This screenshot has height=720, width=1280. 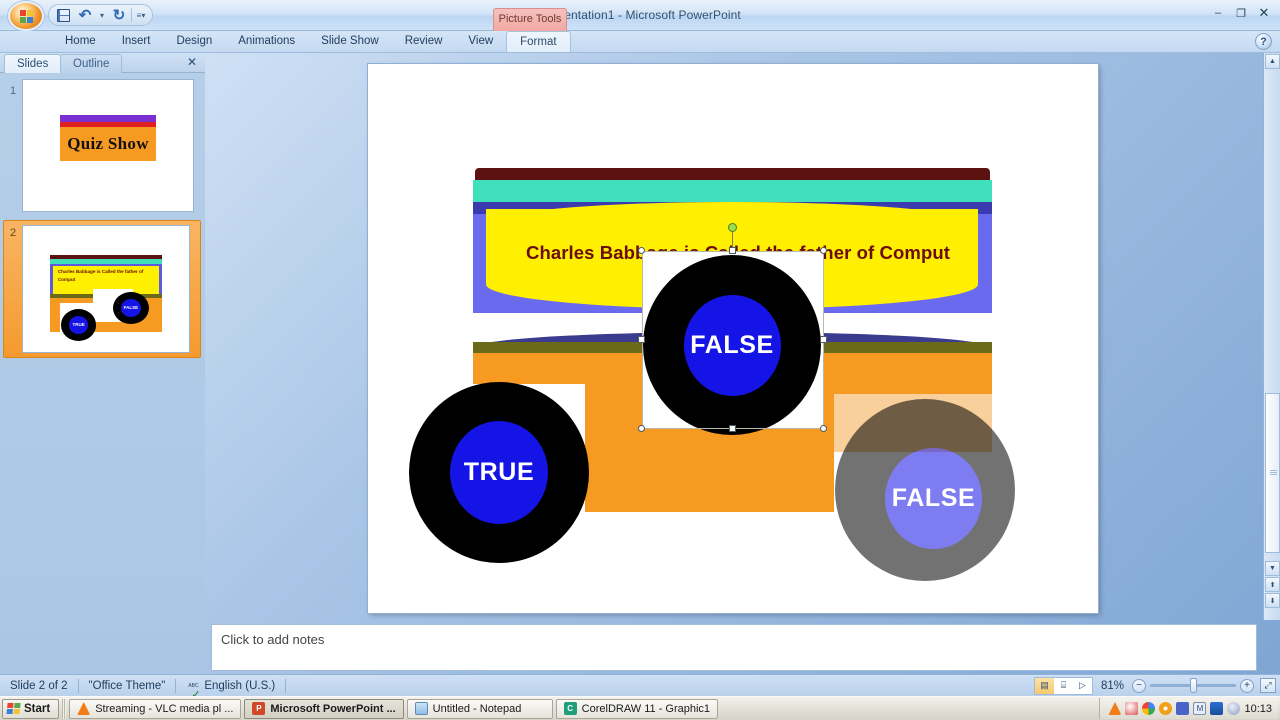 What do you see at coordinates (1247, 685) in the screenshot?
I see `zoom-in-button: +` at bounding box center [1247, 685].